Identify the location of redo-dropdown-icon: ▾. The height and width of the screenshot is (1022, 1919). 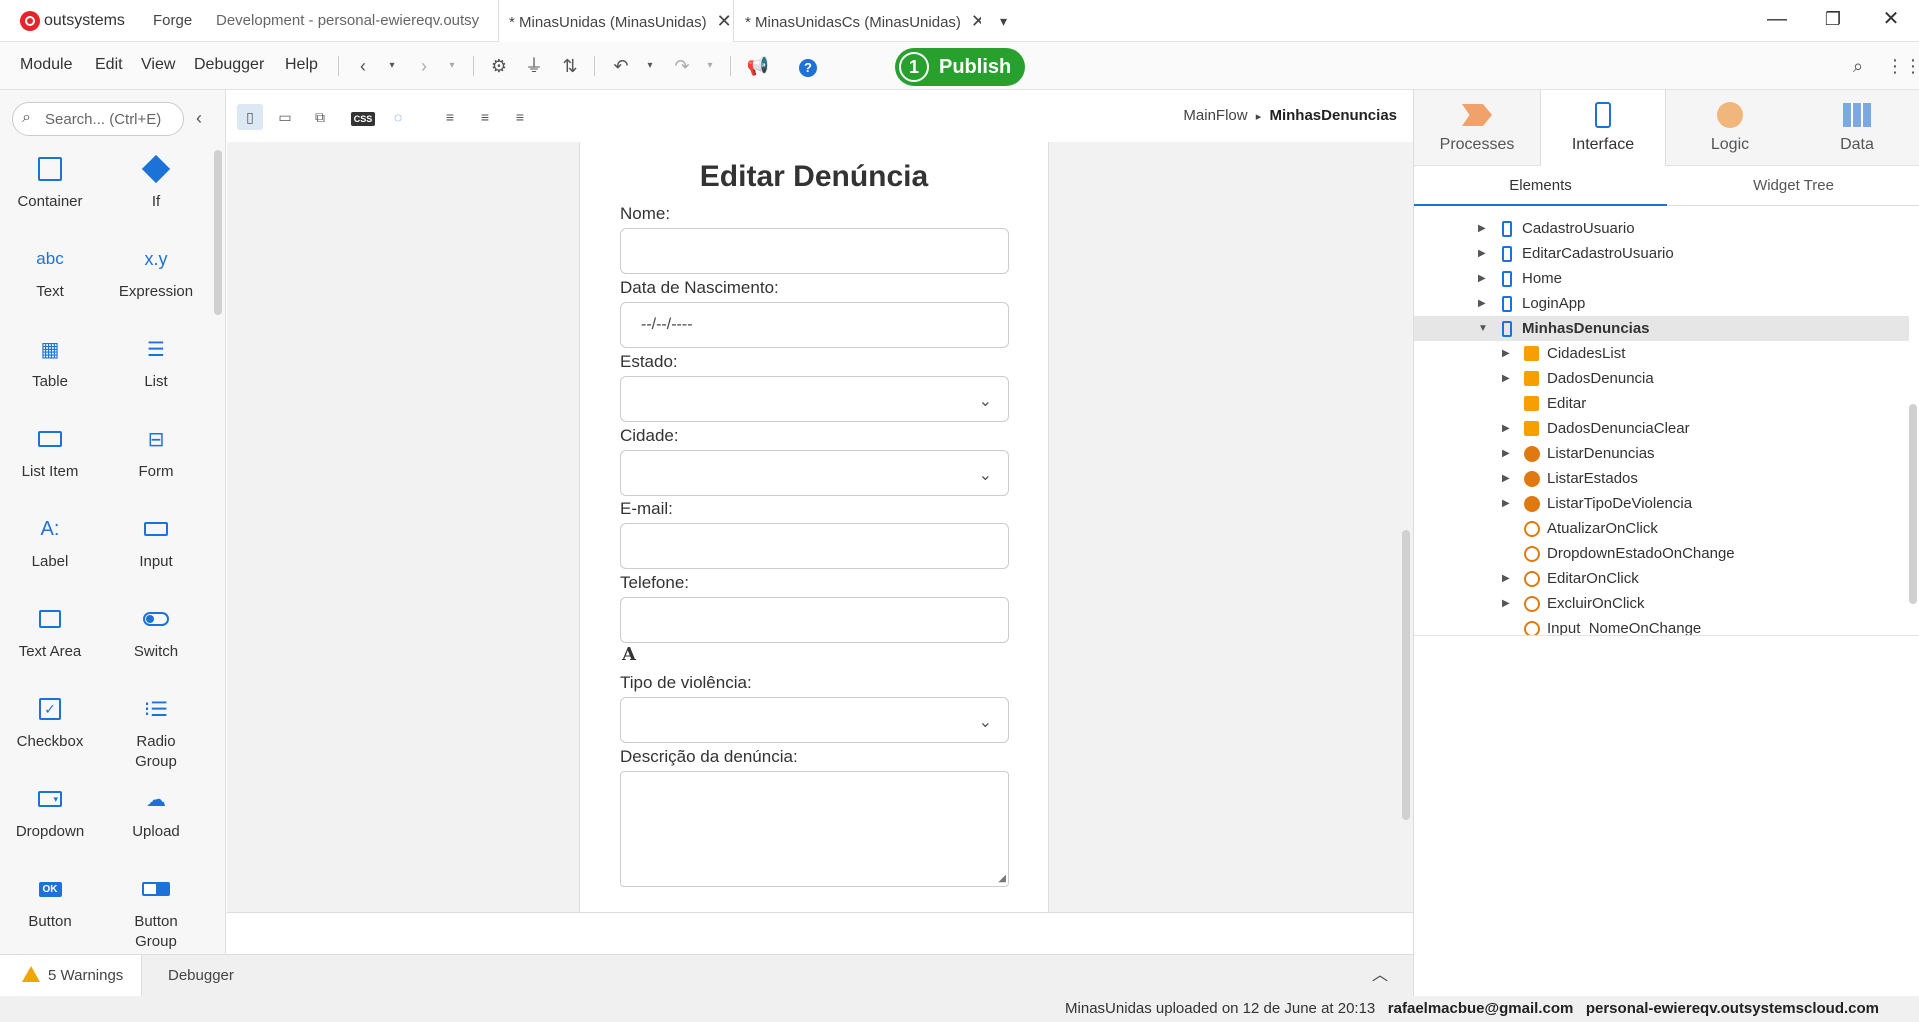
(710, 66).